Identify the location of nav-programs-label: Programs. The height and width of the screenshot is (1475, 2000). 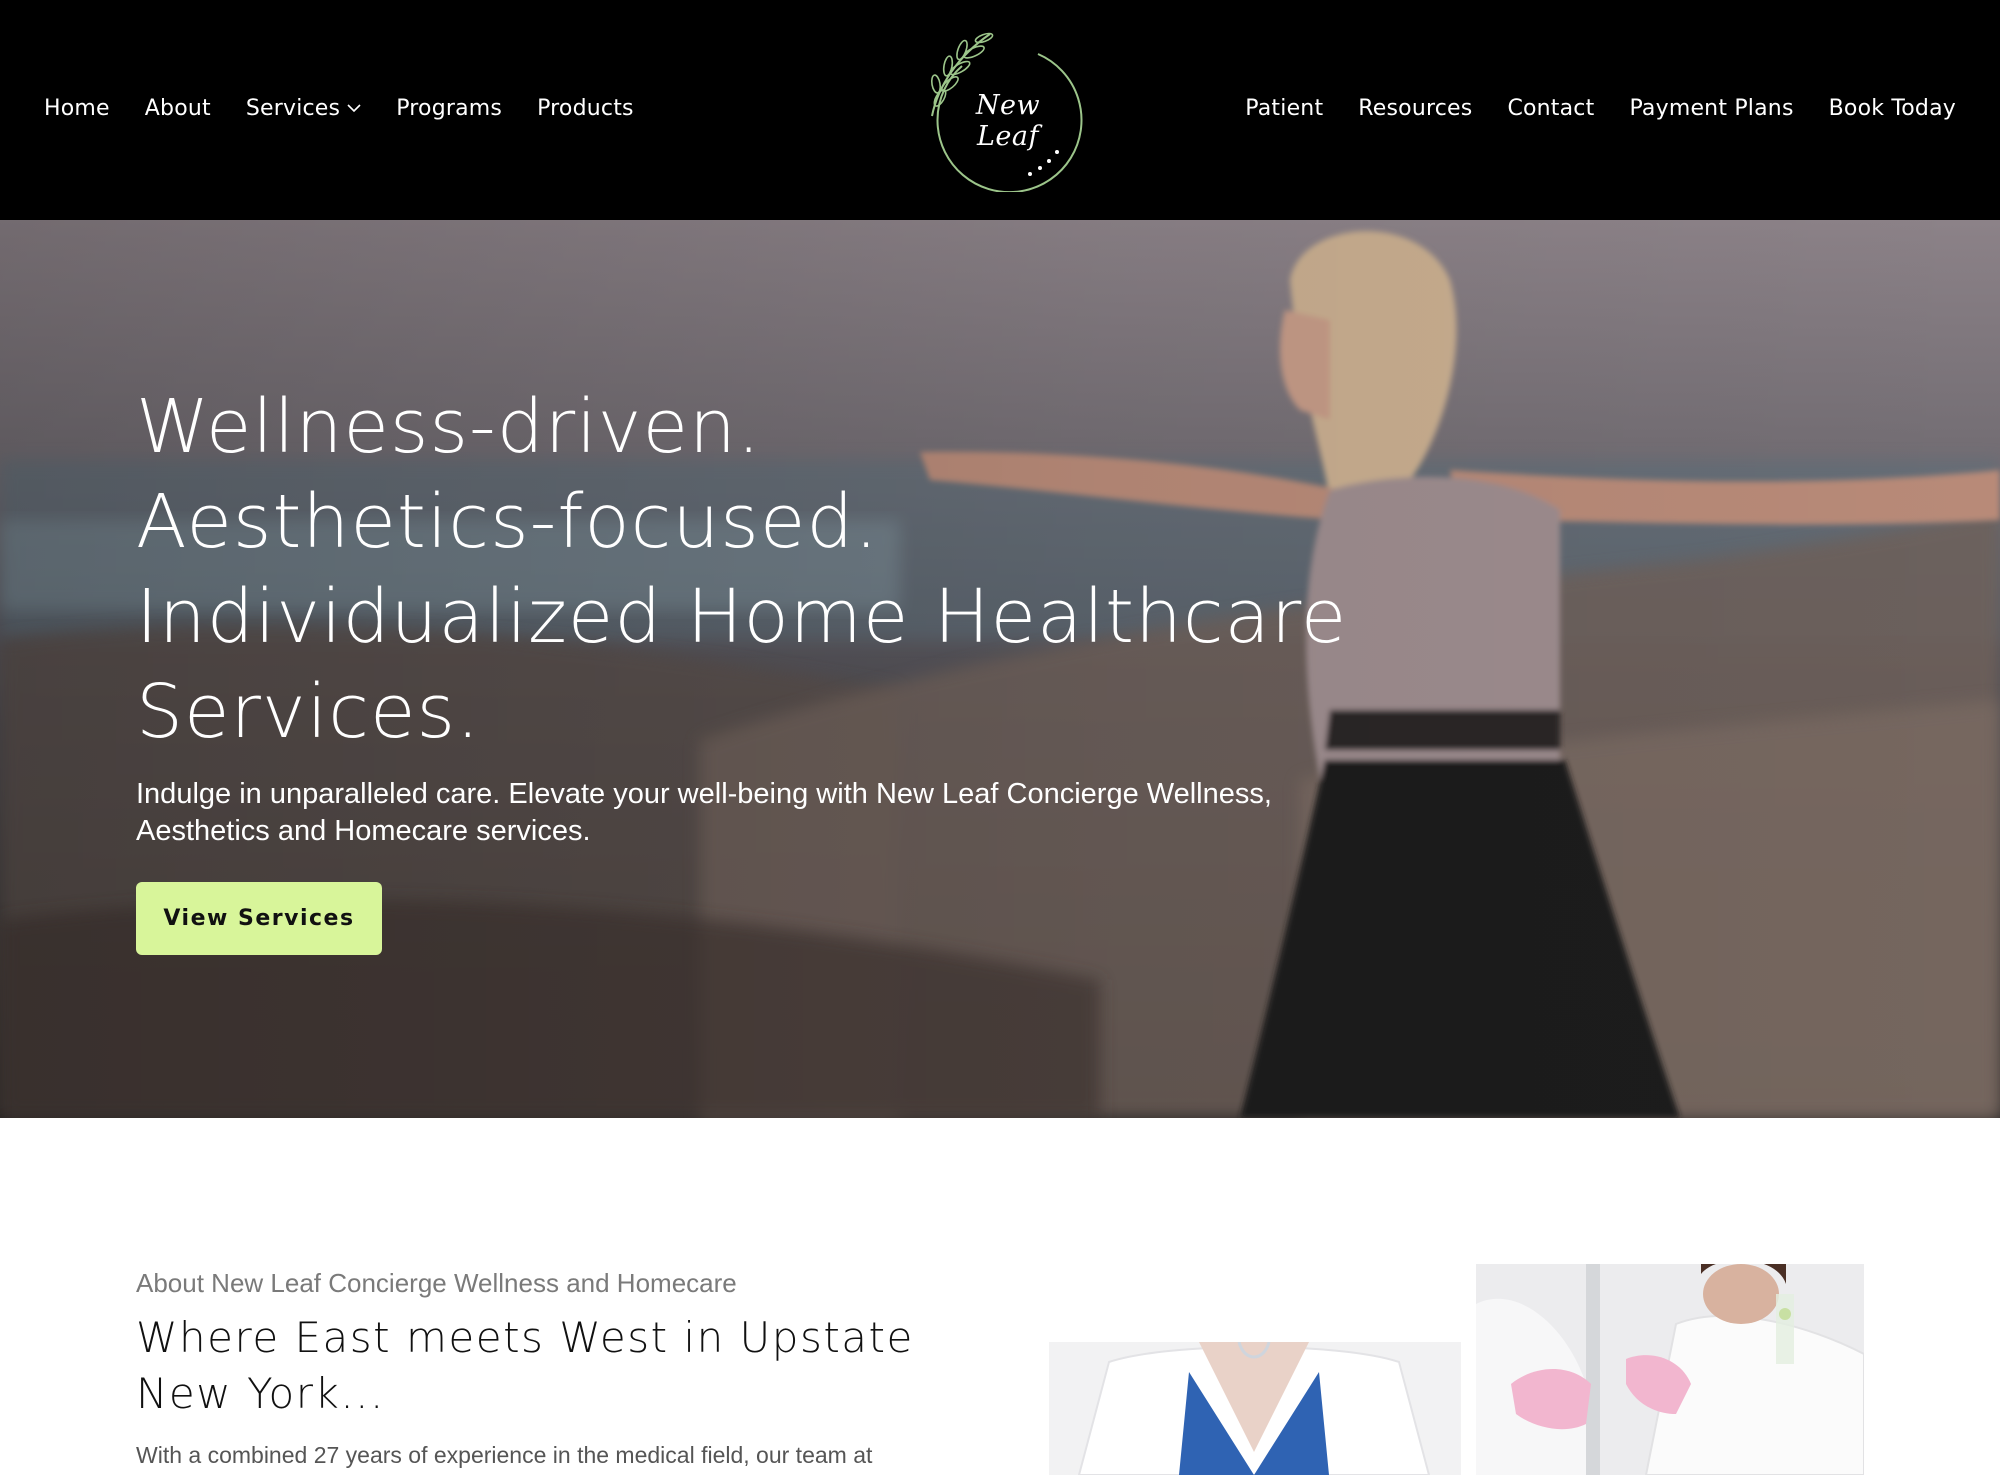
(449, 108).